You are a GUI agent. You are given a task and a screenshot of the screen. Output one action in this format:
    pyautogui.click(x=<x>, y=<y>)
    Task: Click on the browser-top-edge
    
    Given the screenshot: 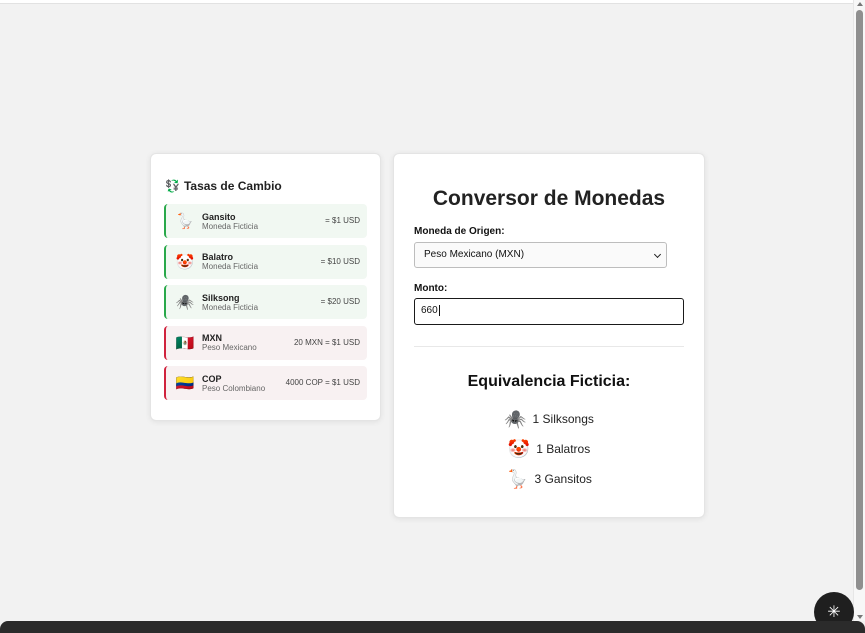 What is the action you would take?
    pyautogui.click(x=427, y=2)
    